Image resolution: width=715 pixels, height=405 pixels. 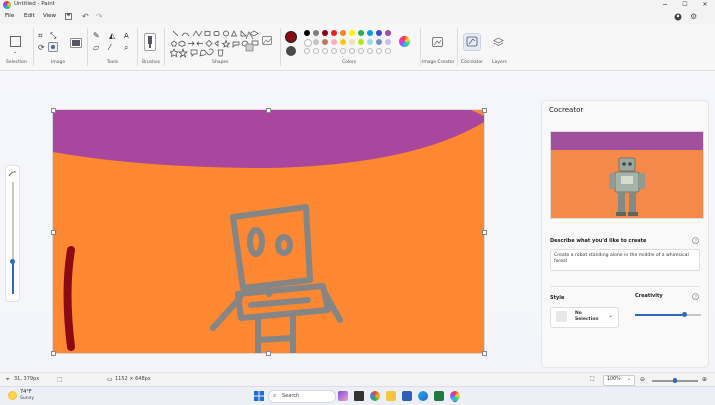 I want to click on menu-file: File, so click(x=9, y=16).